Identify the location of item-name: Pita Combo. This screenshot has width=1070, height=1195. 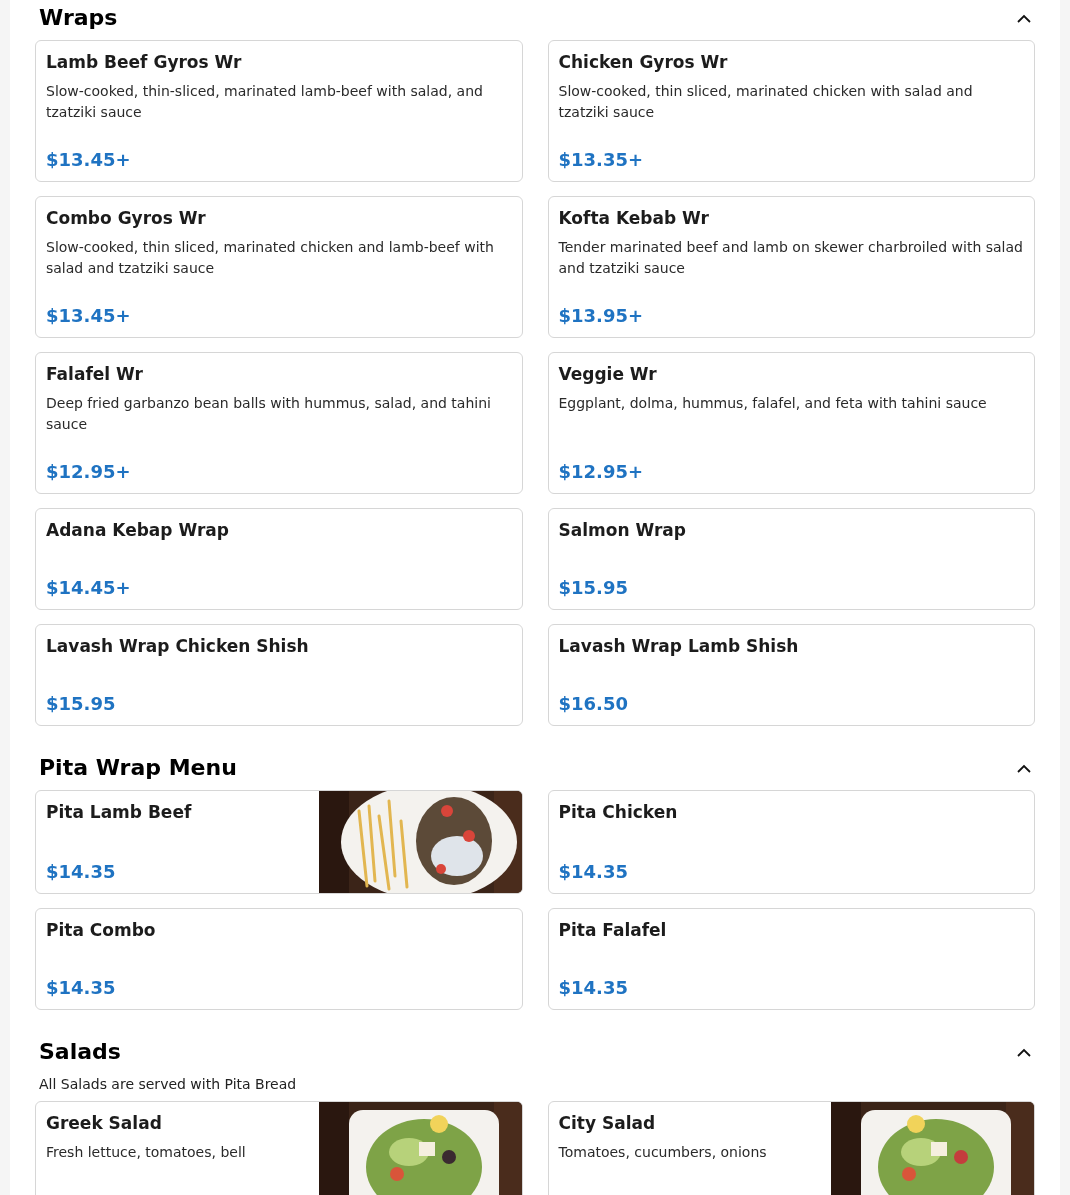
(101, 930).